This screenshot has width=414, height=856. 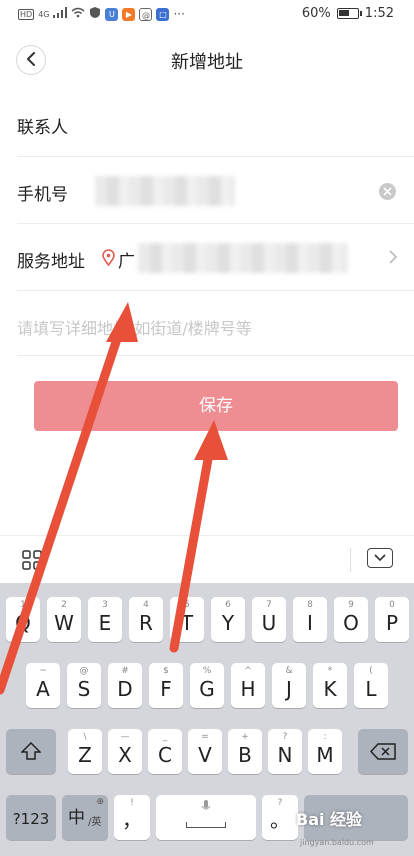 I want to click on key-secondary-label: 4, so click(x=146, y=605).